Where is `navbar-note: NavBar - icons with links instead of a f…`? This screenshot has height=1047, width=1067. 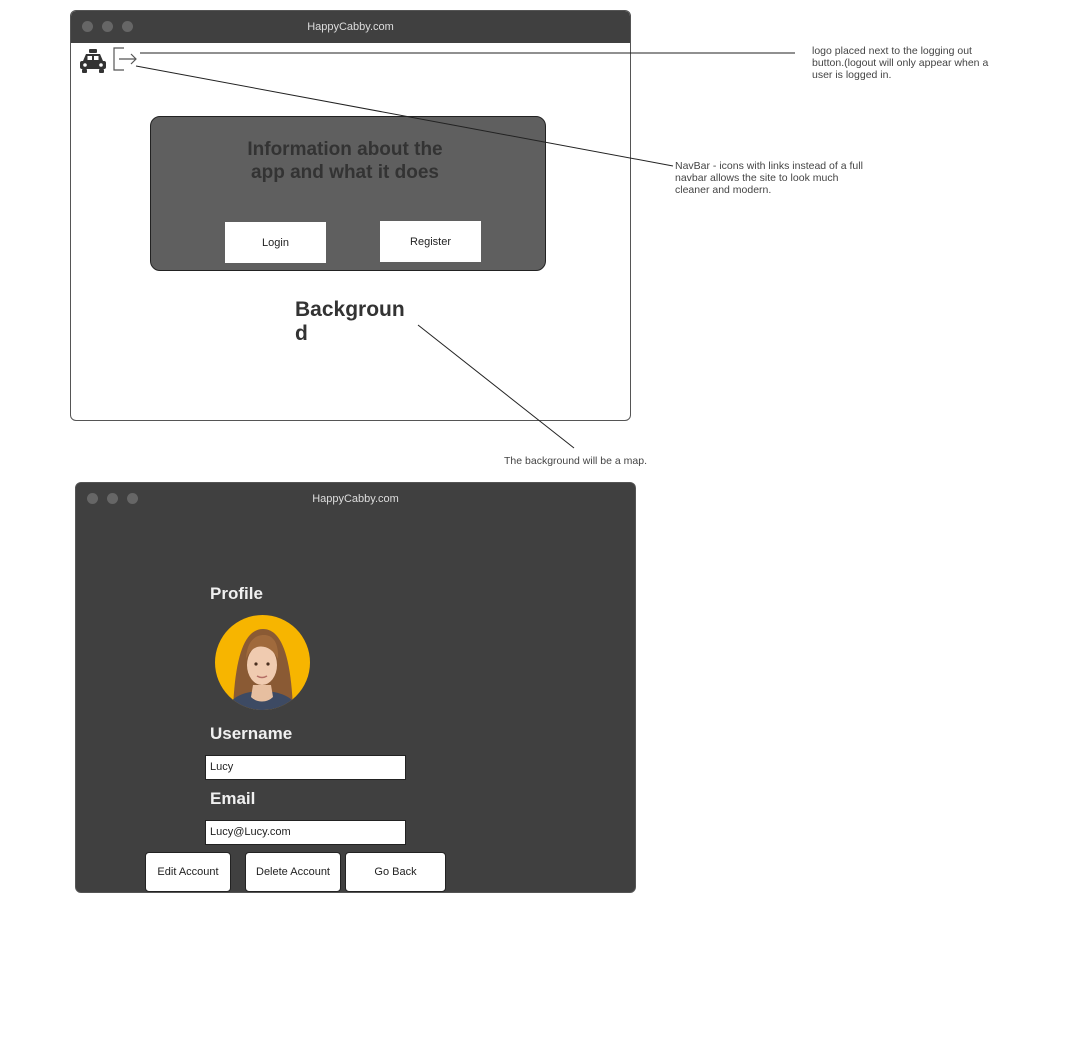
navbar-note: NavBar - icons with links instead of a f… is located at coordinates (769, 178).